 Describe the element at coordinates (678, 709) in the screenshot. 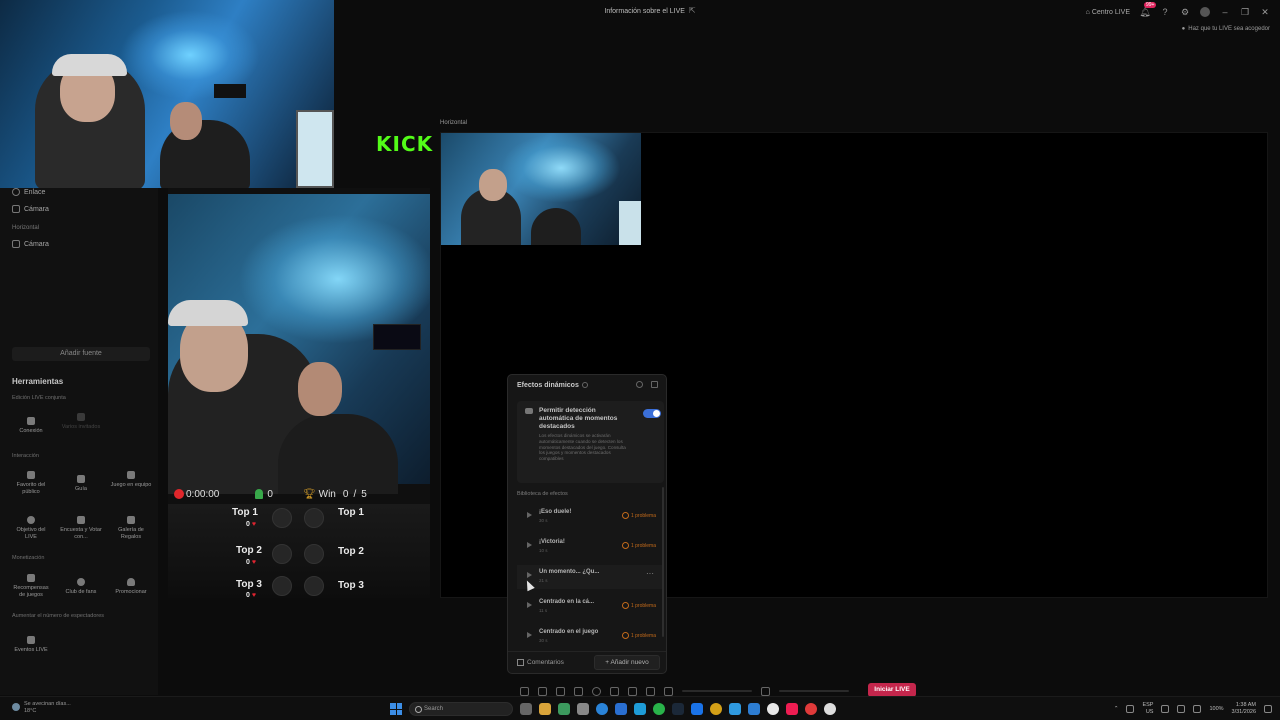

I see `steam-icon` at that location.